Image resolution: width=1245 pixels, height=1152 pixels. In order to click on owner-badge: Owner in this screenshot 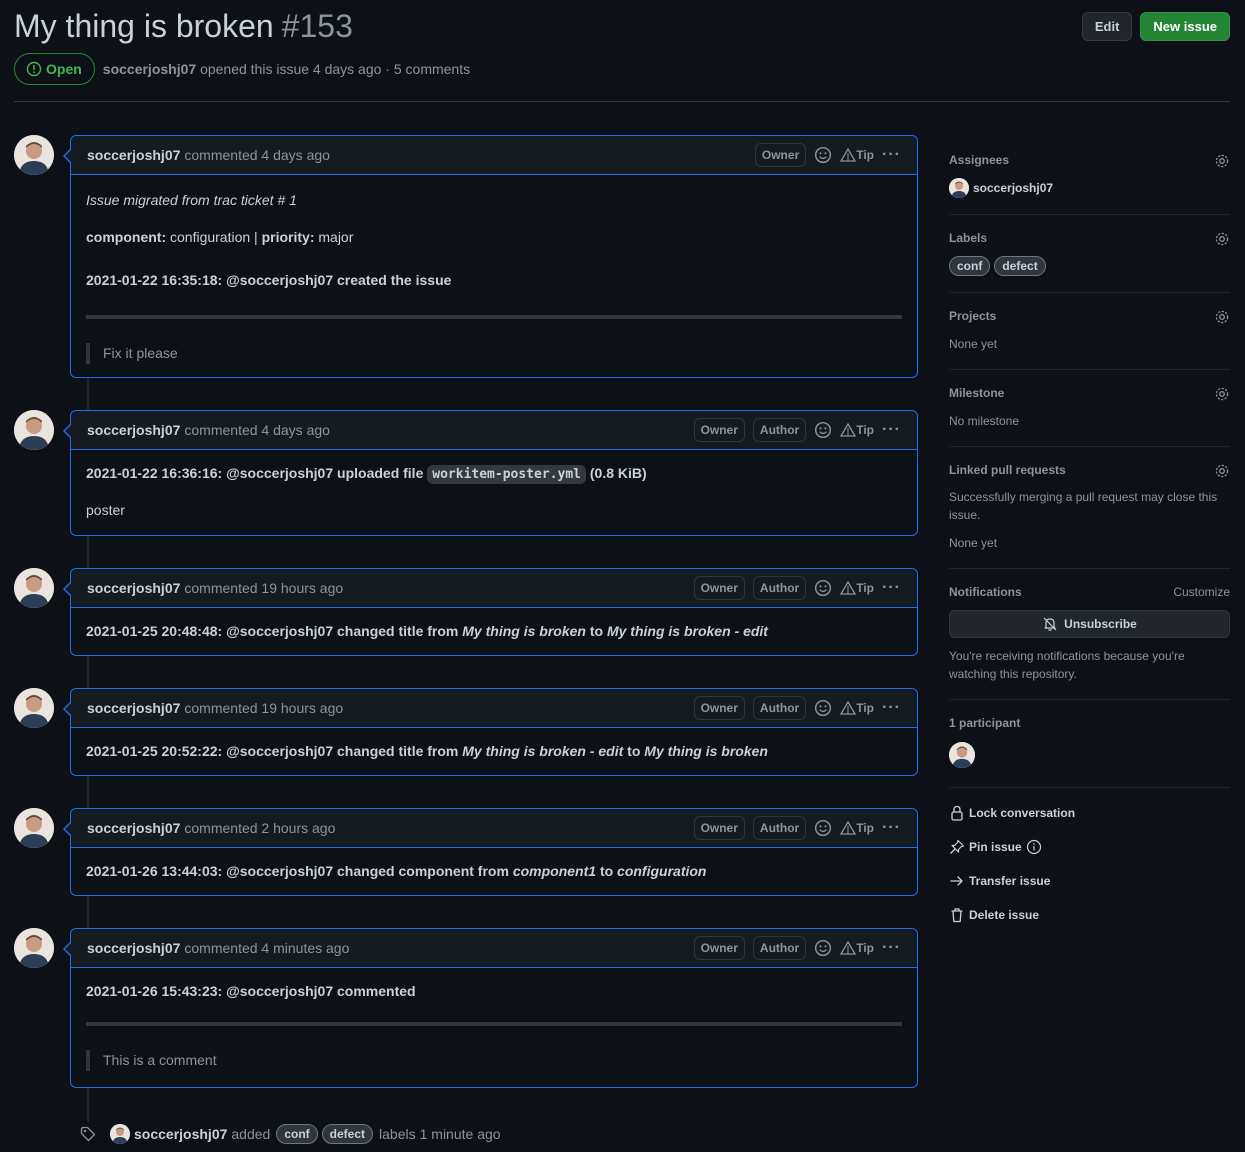, I will do `click(719, 948)`.